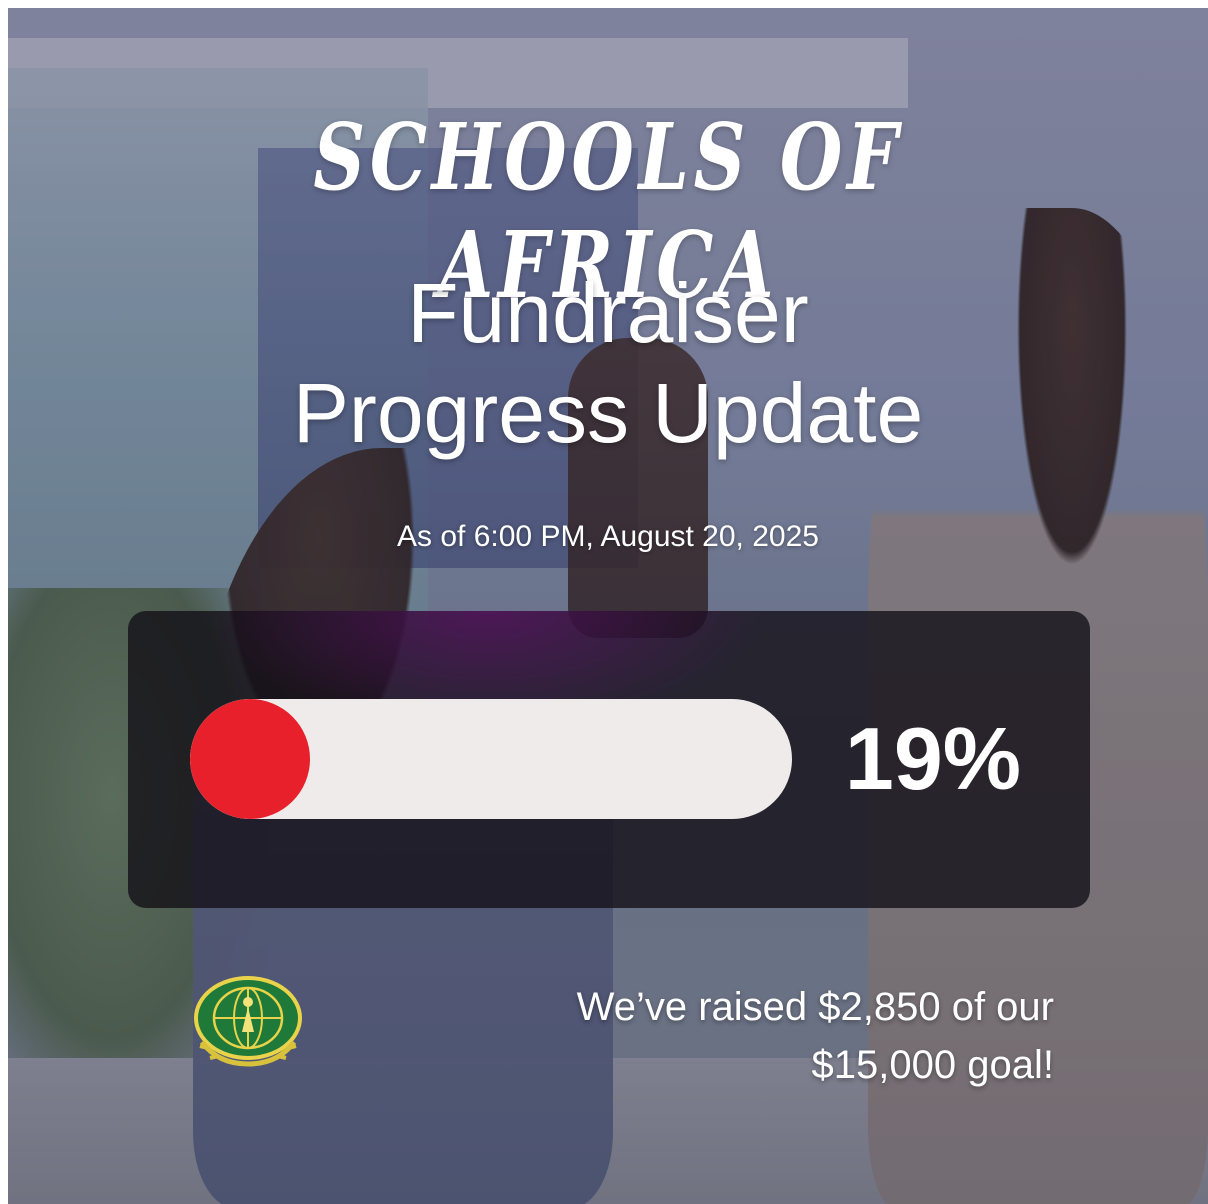 The width and height of the screenshot is (1208, 1204). I want to click on progress-percent: 19%, so click(933, 758).